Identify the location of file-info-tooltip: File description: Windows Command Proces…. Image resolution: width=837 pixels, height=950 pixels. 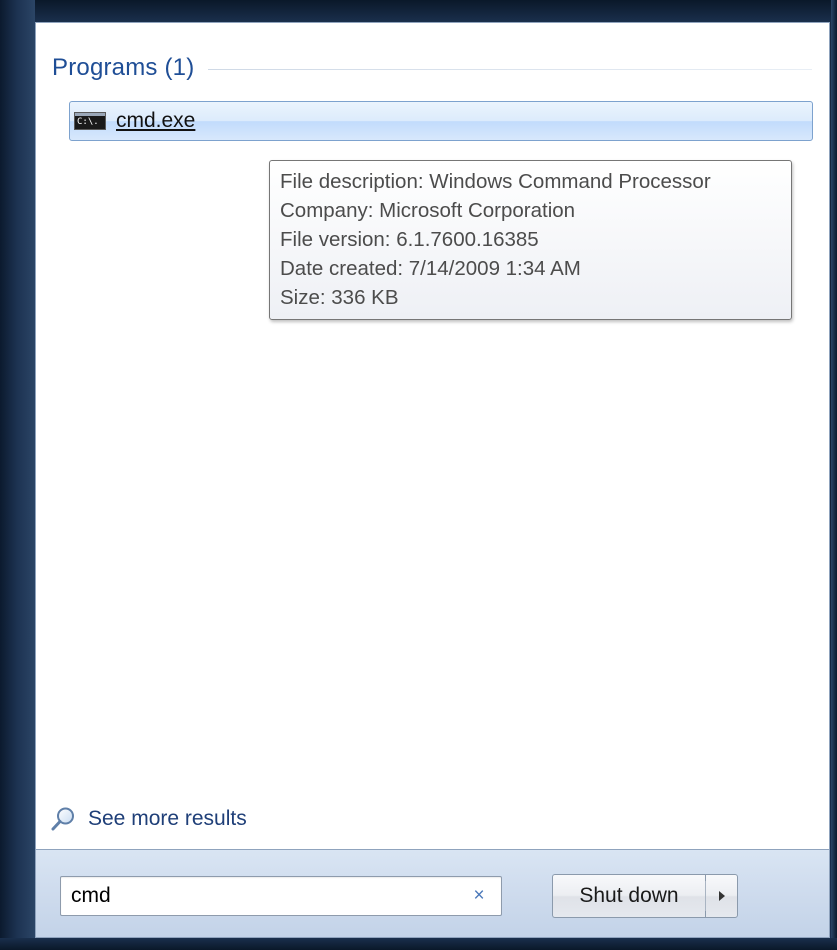
(530, 240).